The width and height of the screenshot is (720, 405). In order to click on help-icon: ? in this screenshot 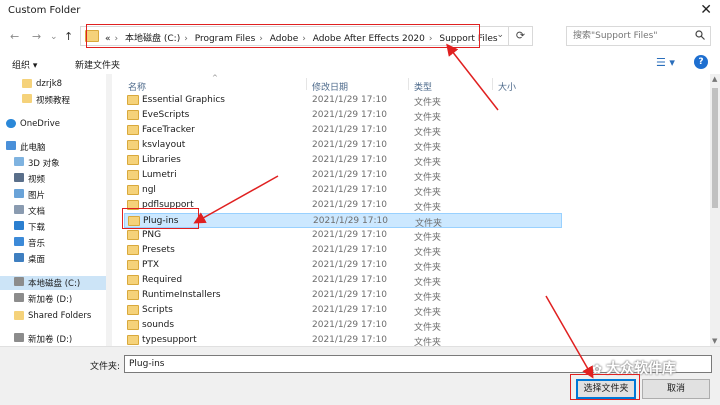, I will do `click(701, 62)`.